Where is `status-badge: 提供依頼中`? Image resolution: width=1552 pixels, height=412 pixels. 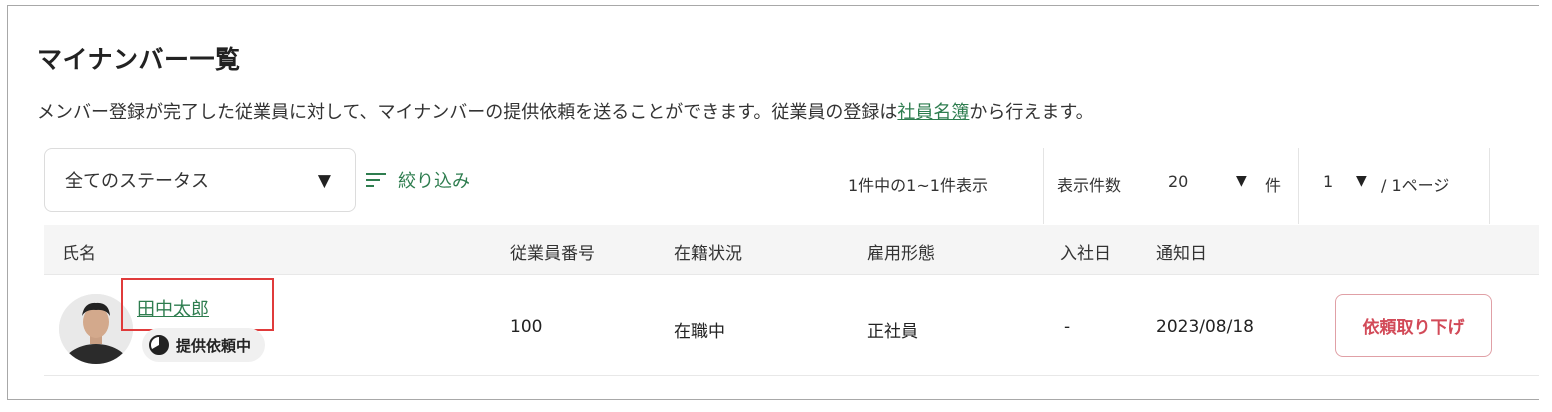
status-badge: 提供依頼中 is located at coordinates (204, 345).